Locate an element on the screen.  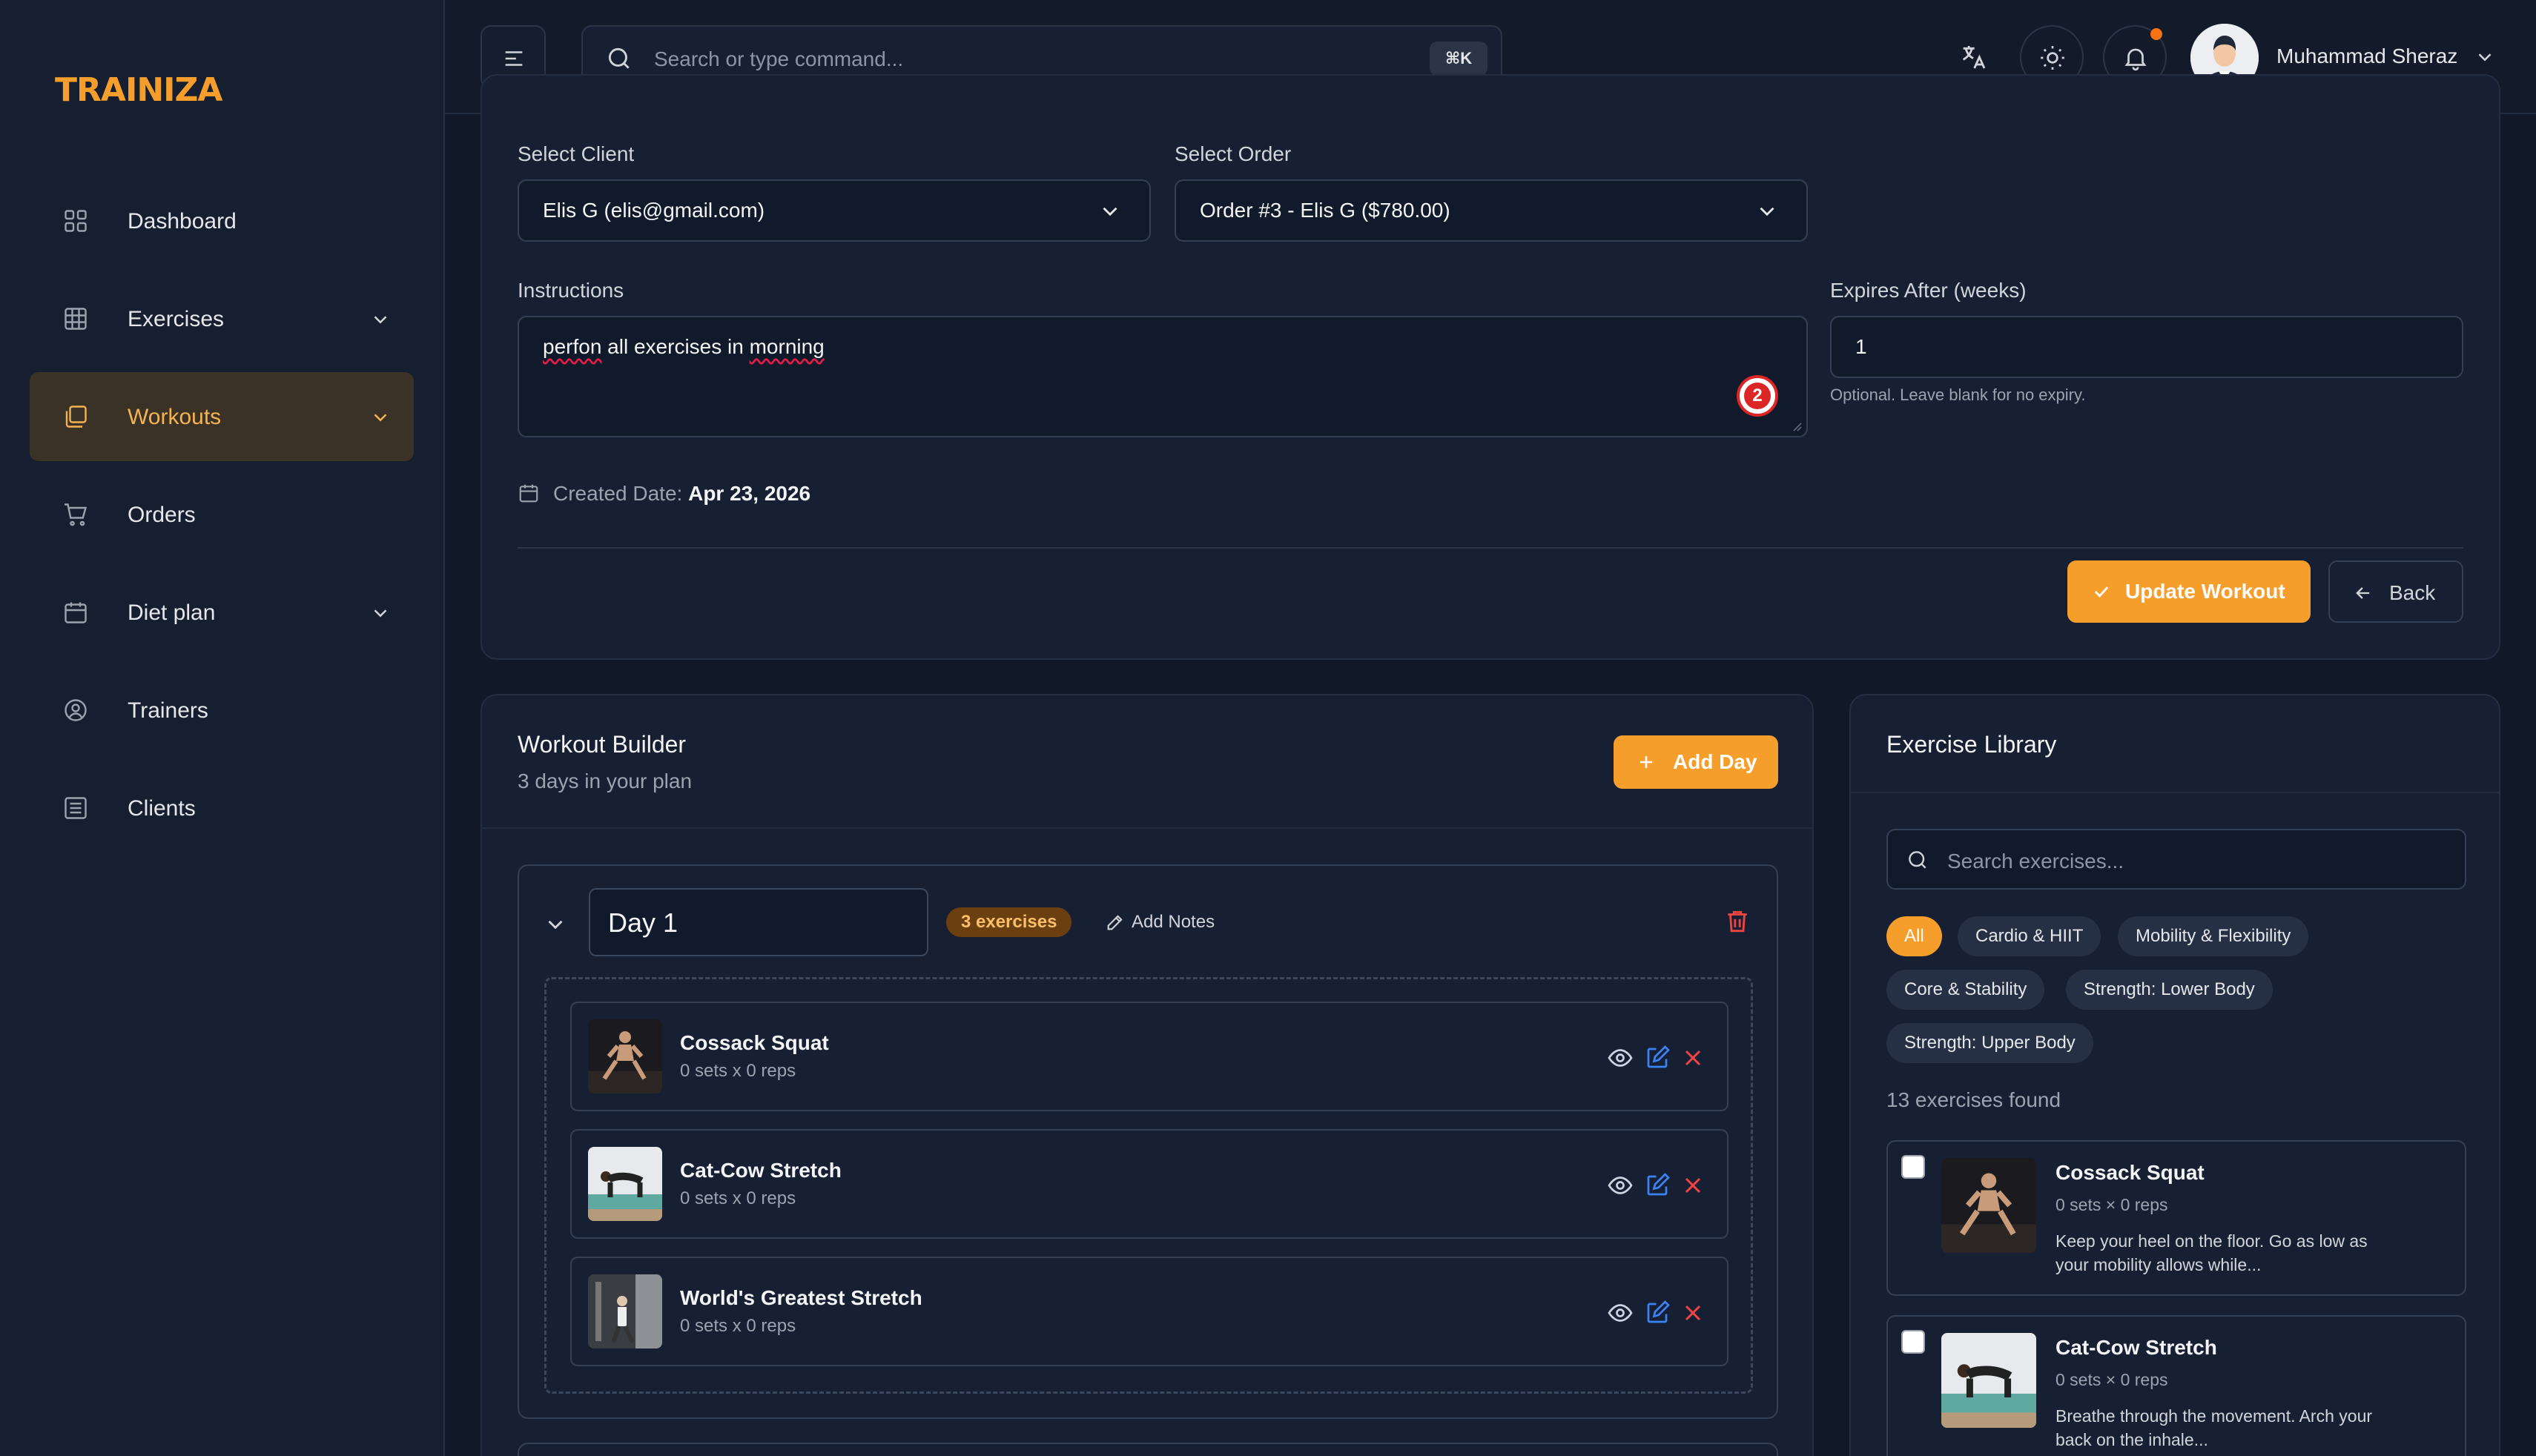
sidebar-item-exercises: Exercises is located at coordinates (222, 319).